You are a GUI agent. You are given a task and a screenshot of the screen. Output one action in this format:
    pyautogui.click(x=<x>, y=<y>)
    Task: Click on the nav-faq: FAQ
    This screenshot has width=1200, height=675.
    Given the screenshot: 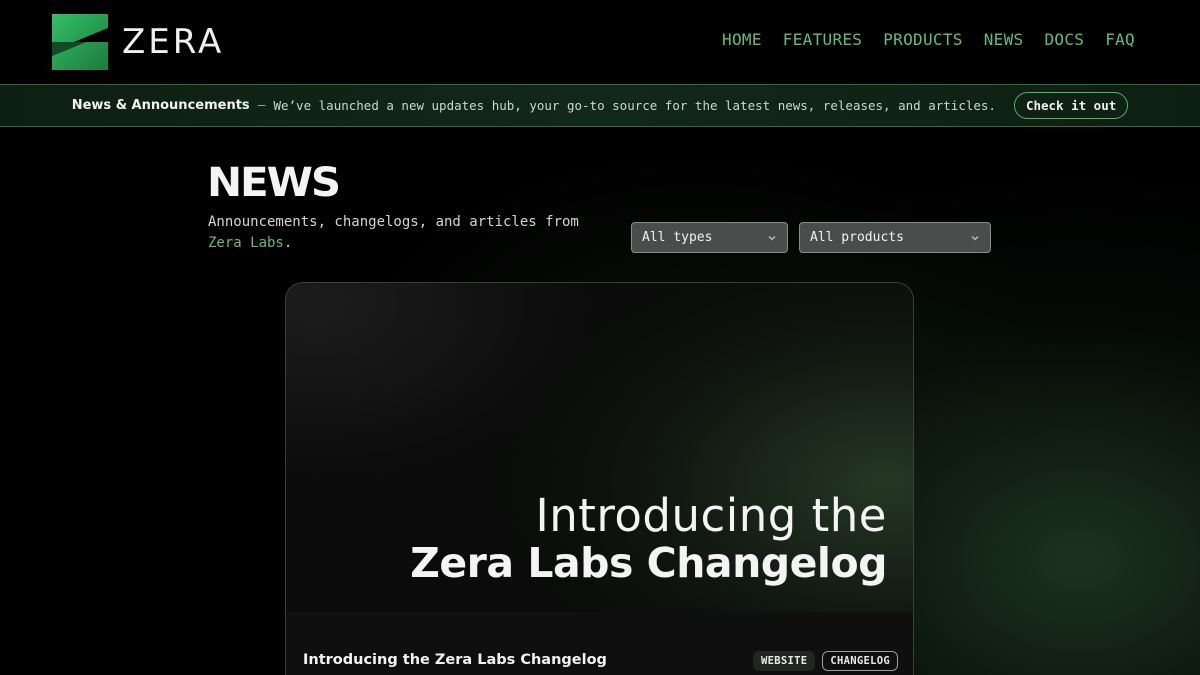 What is the action you would take?
    pyautogui.click(x=1120, y=39)
    